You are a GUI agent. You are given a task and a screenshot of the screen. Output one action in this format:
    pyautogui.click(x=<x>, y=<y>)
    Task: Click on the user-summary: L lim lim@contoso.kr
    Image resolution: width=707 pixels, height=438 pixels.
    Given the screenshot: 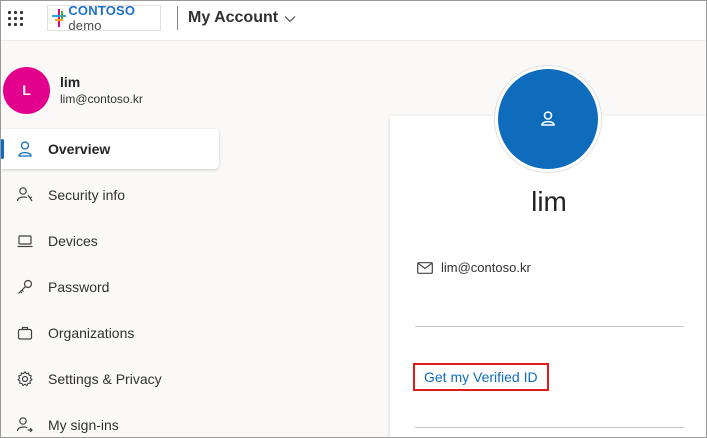 What is the action you would take?
    pyautogui.click(x=73, y=90)
    